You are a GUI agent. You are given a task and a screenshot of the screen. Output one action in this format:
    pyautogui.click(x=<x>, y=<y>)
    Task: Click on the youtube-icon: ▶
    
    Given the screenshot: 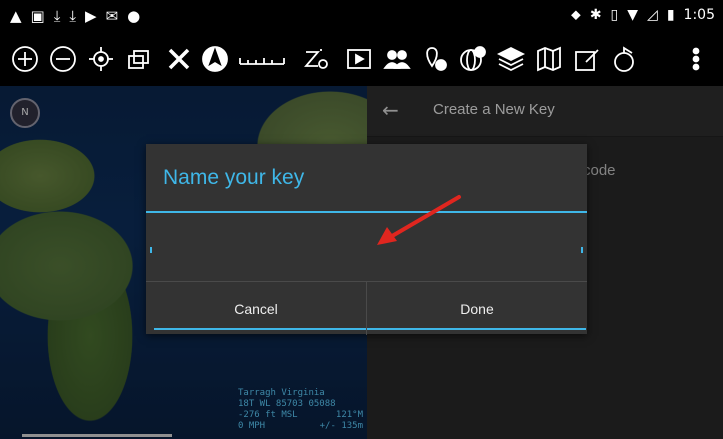 What is the action you would take?
    pyautogui.click(x=91, y=16)
    